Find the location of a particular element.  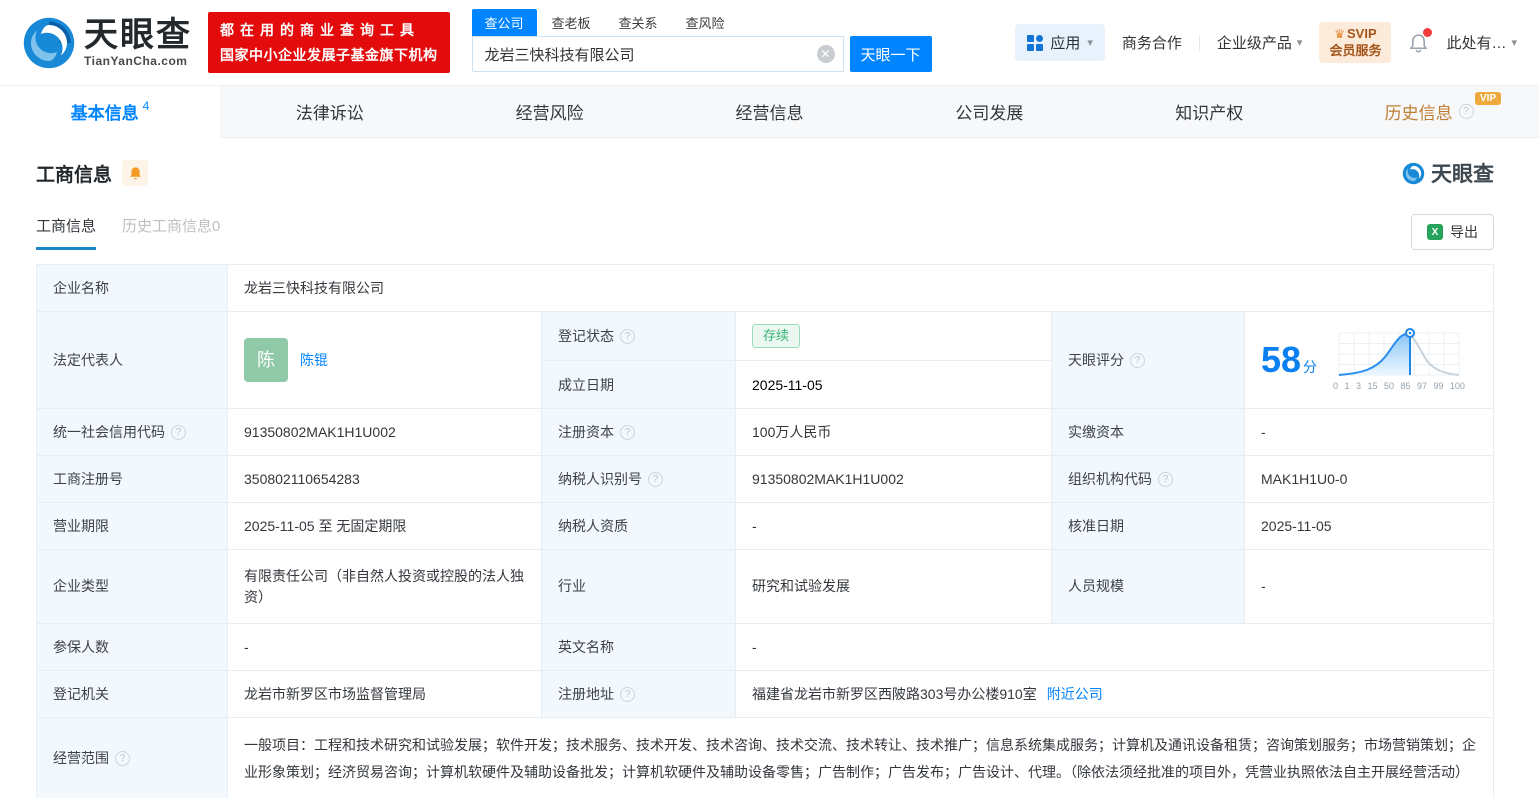

insured-count-label: 参保人数 is located at coordinates (132, 648).